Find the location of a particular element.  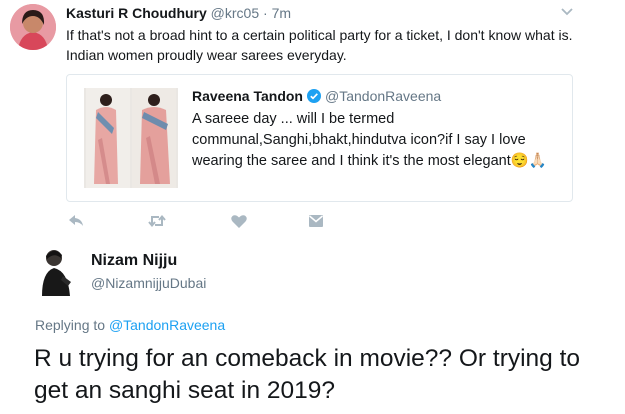

reply-author-handle: @NizamnijjuDubai is located at coordinates (148, 283).